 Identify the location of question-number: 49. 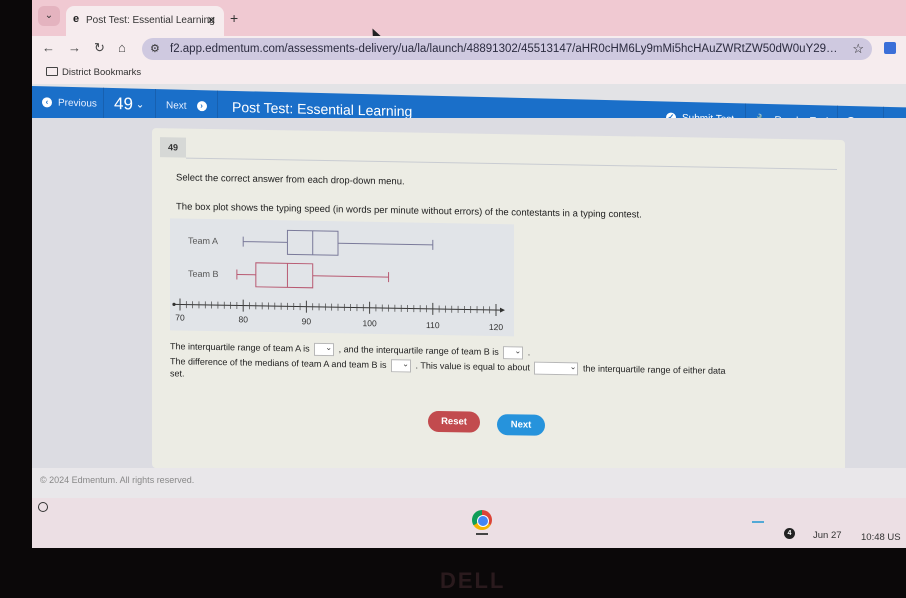
(123, 104).